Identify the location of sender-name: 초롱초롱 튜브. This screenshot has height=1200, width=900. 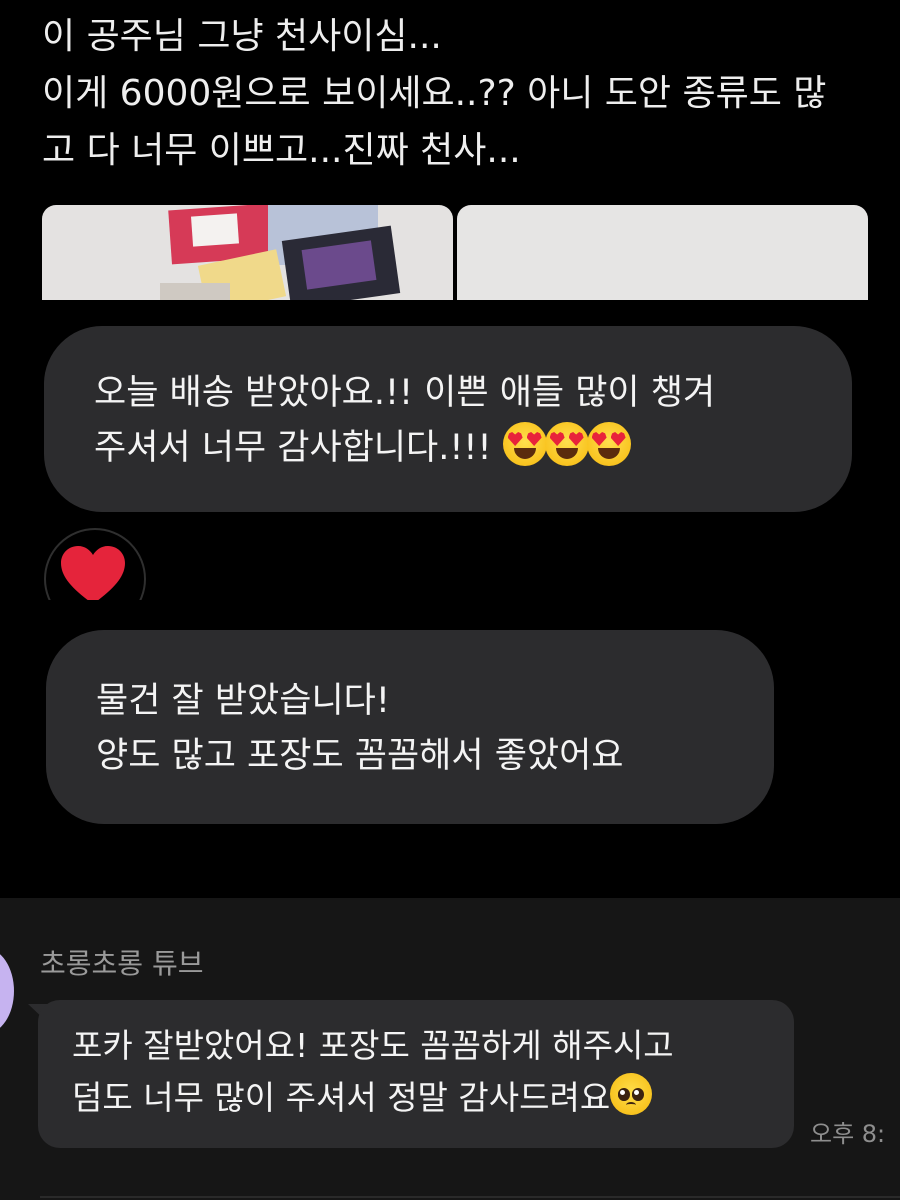
(122, 963).